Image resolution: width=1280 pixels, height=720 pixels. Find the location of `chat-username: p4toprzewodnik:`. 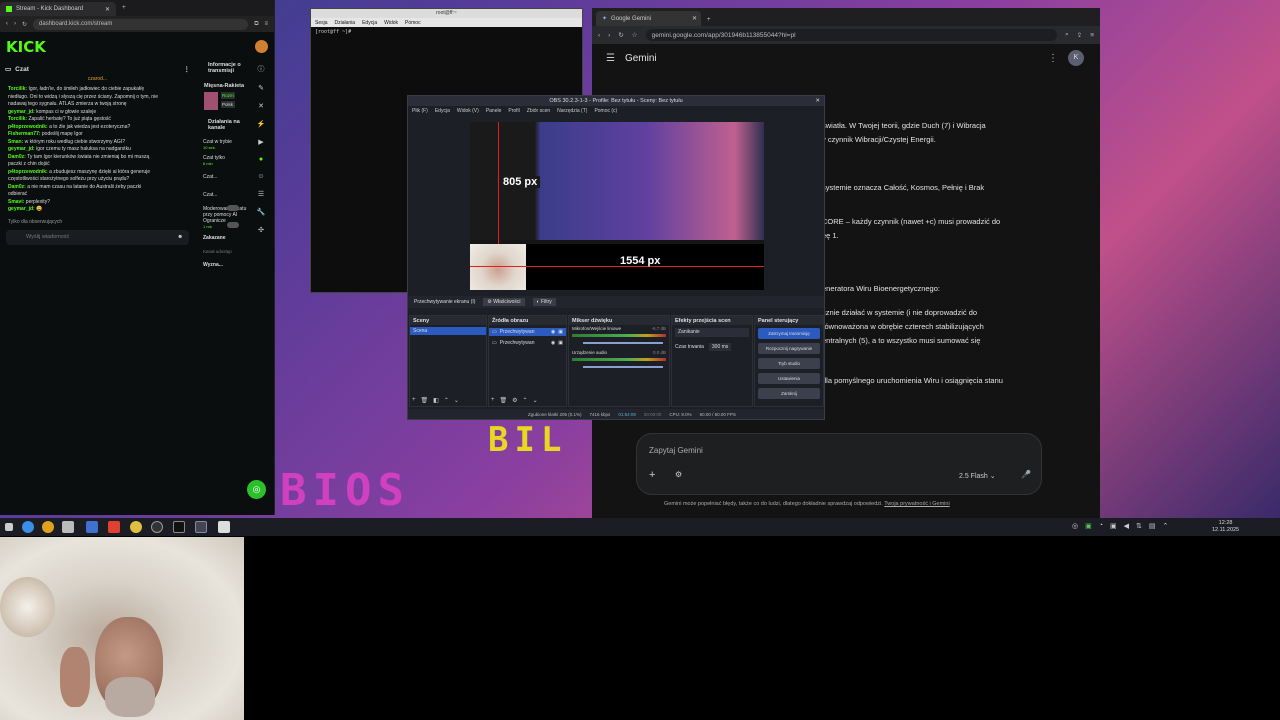

chat-username: p4toprzewodnik: is located at coordinates (28, 127).